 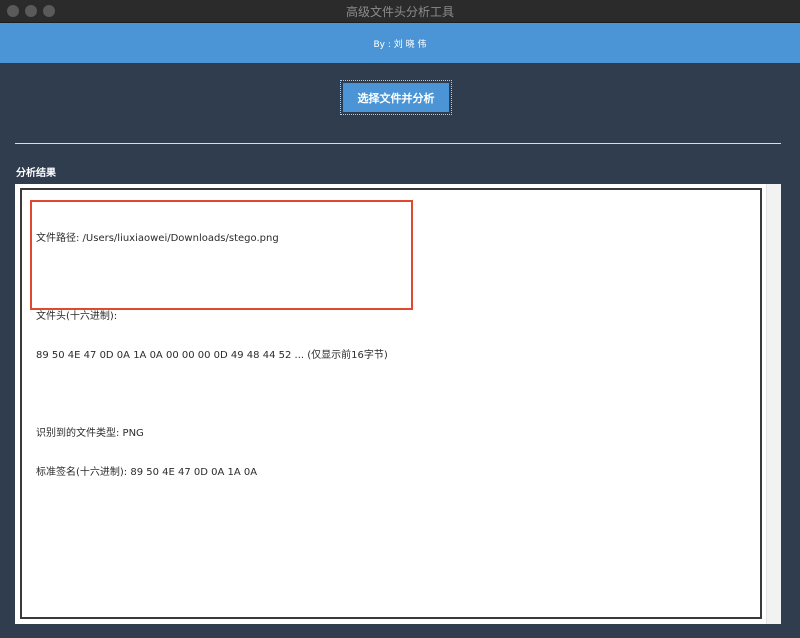 I want to click on results-scrollbar, so click(x=773, y=404).